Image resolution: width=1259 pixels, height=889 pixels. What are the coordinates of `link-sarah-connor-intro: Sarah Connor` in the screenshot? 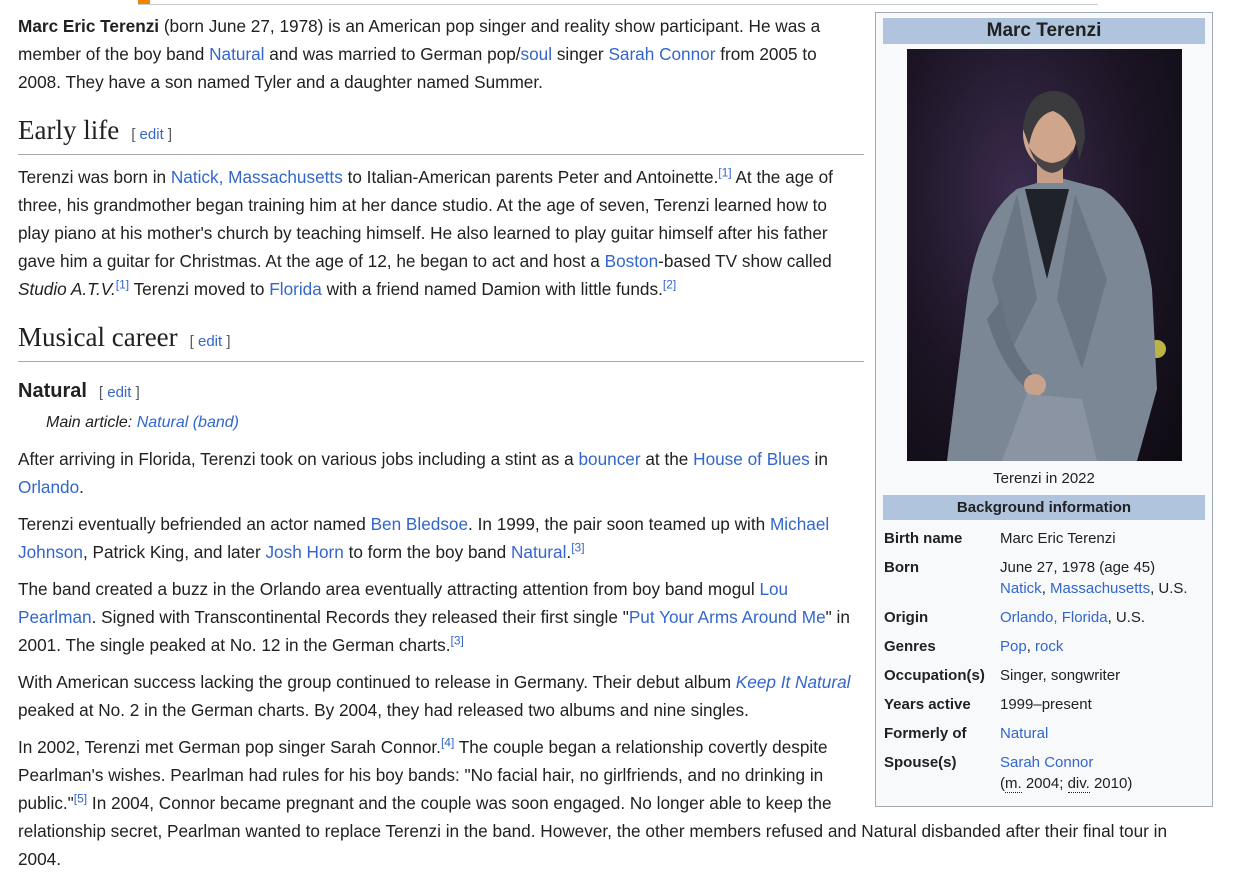 It's located at (661, 54).